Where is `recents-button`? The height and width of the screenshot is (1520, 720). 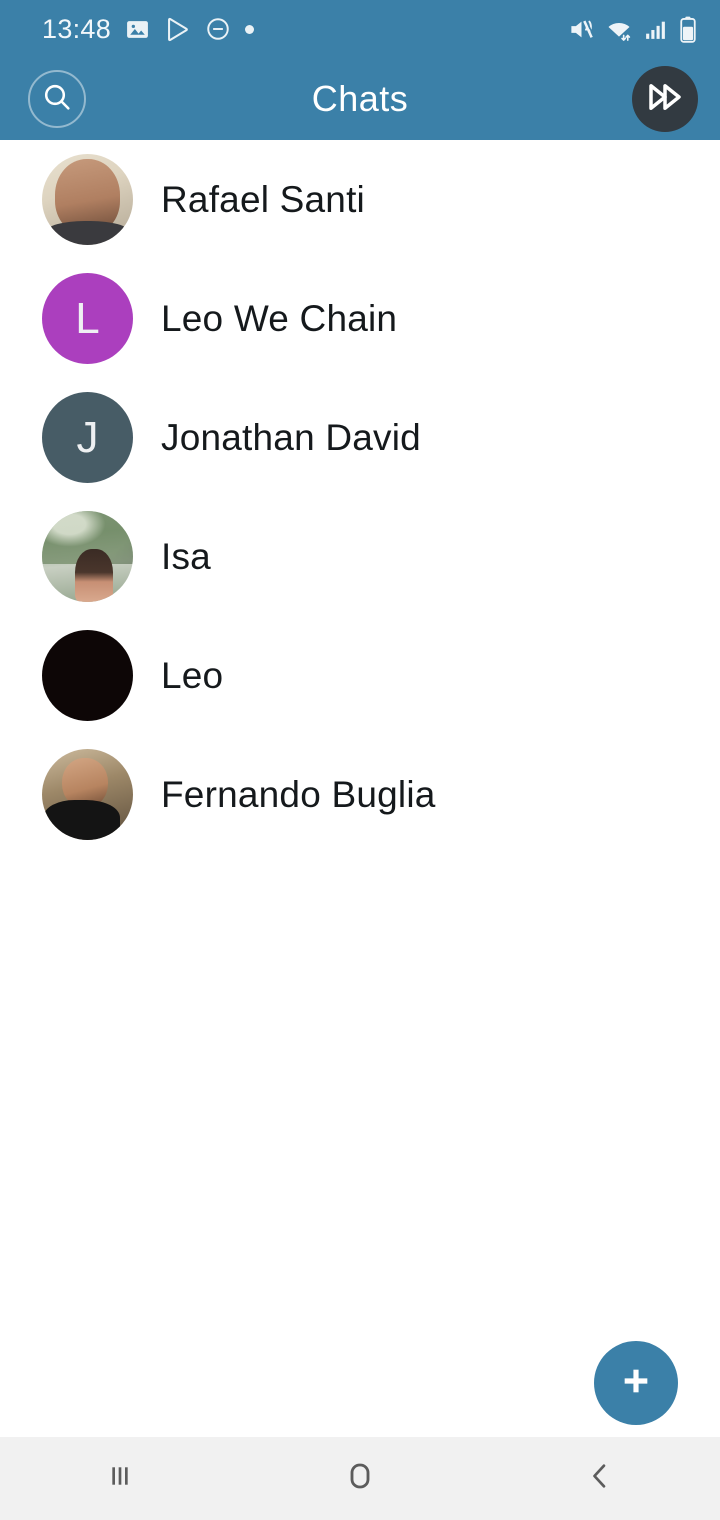
recents-button is located at coordinates (120, 1478).